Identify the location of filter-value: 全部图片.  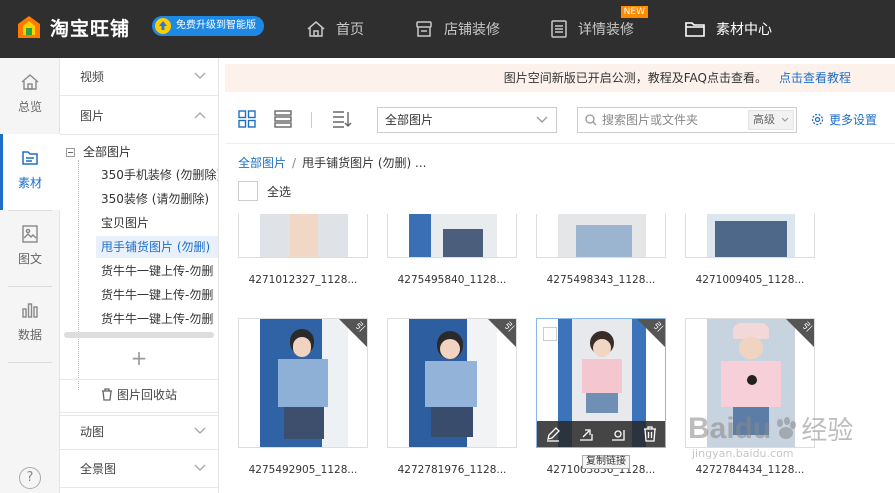
(409, 120).